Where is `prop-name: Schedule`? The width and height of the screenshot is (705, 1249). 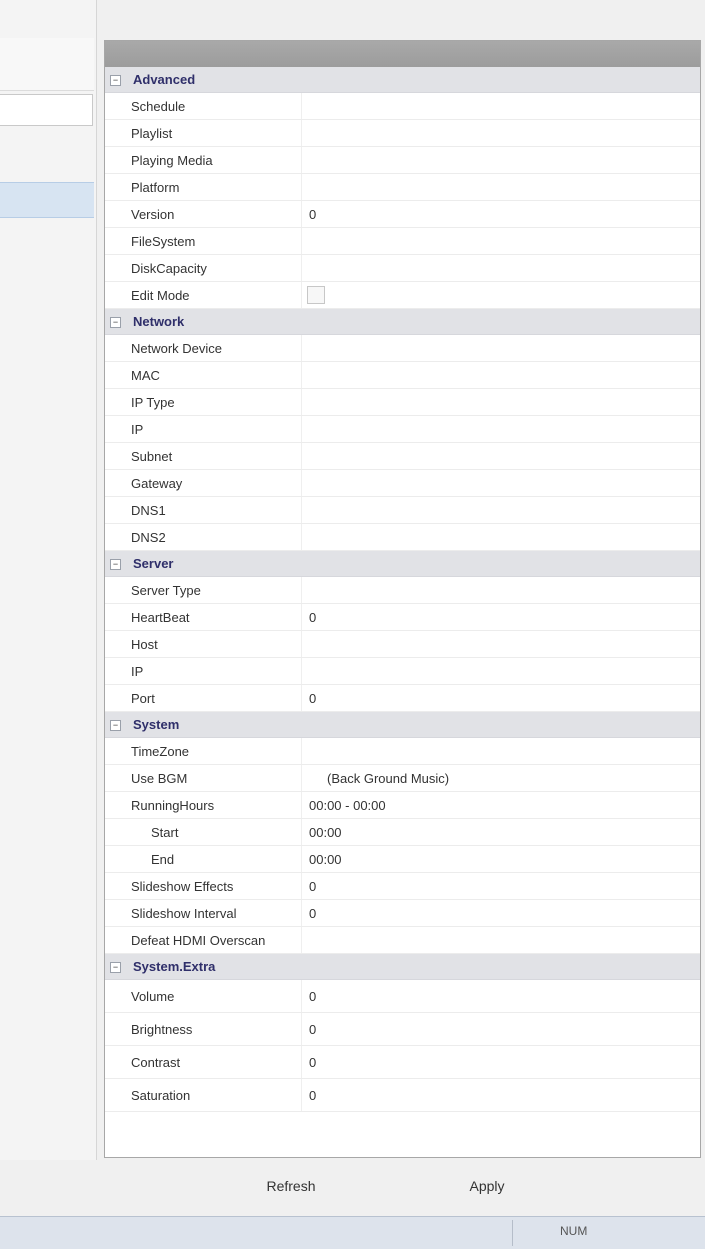 prop-name: Schedule is located at coordinates (158, 106).